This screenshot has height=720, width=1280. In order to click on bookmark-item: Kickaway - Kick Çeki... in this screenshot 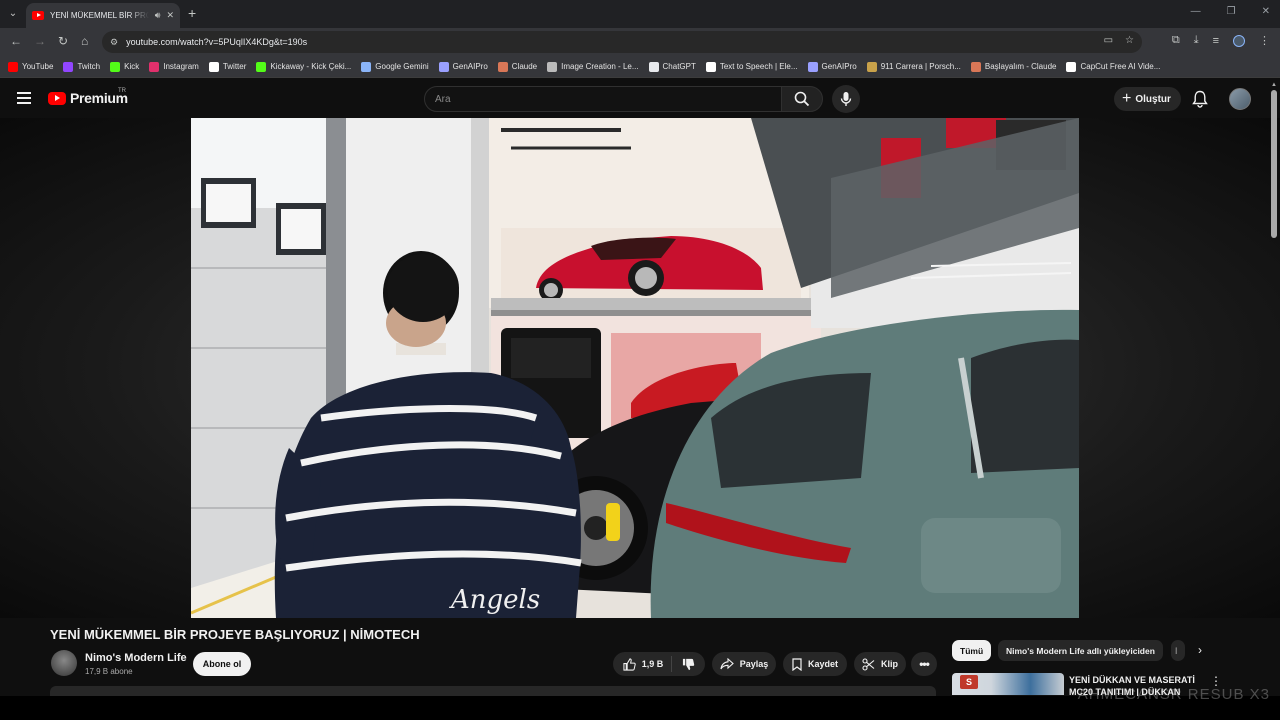, I will do `click(304, 66)`.